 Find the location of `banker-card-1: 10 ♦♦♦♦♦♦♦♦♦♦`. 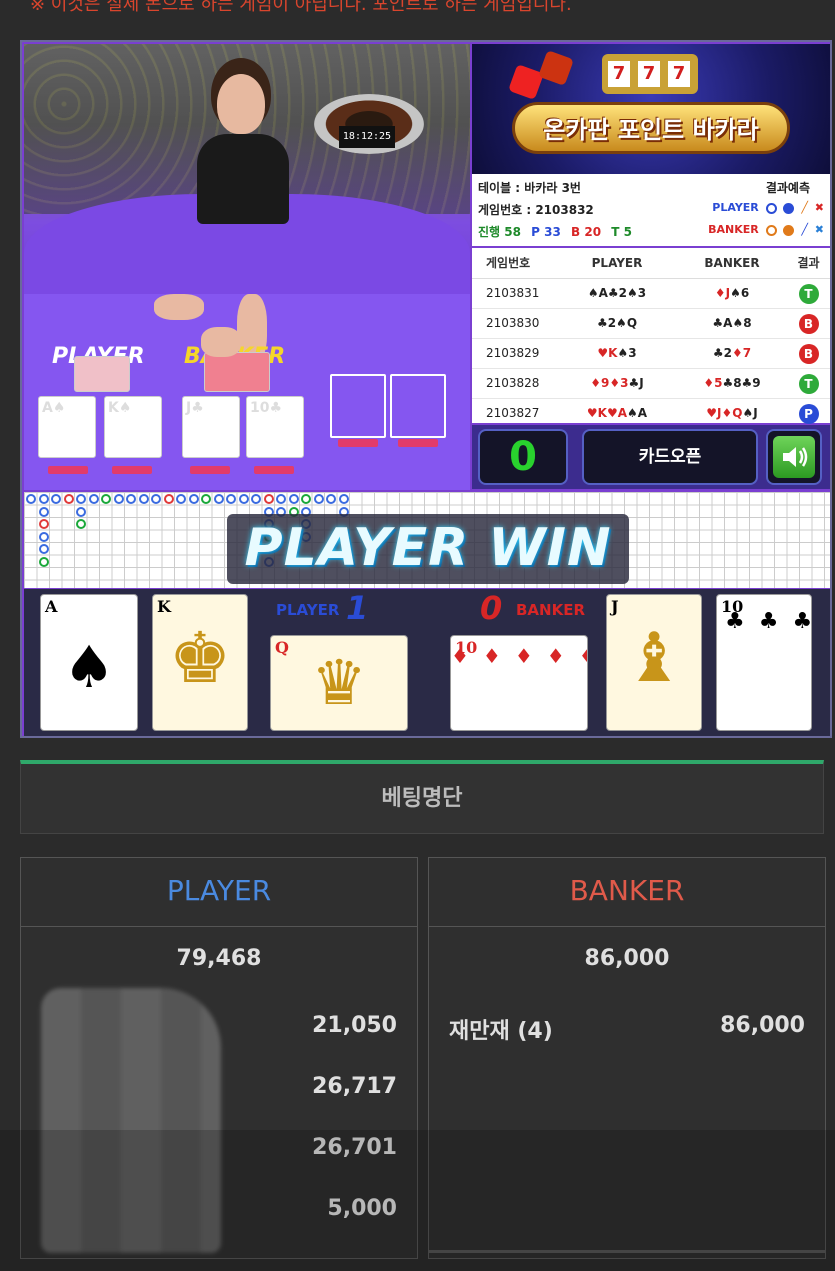

banker-card-1: 10 ♦♦♦♦♦♦♦♦♦♦ is located at coordinates (519, 683).